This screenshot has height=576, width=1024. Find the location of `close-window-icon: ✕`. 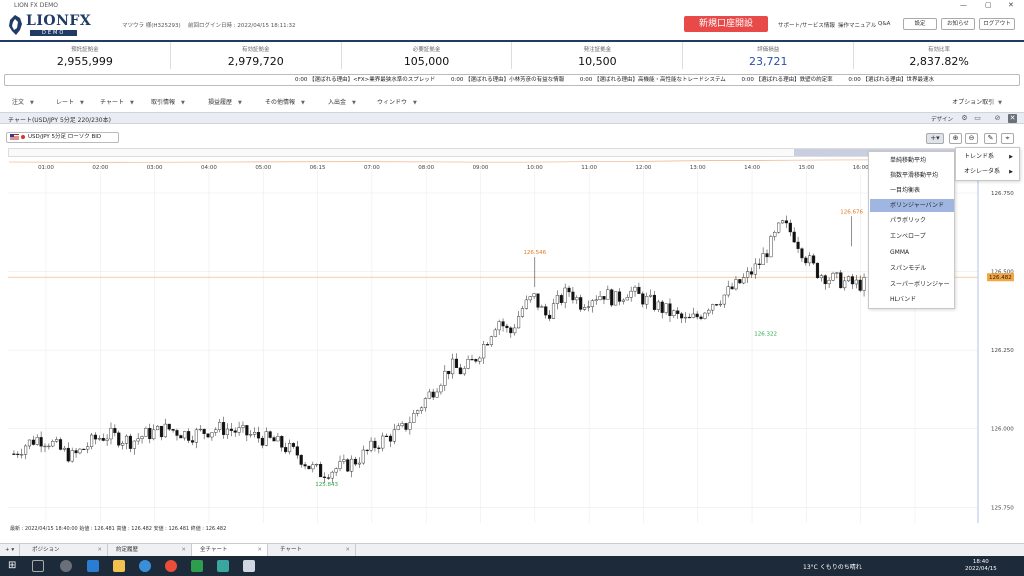

close-window-icon: ✕ is located at coordinates (1011, 5).